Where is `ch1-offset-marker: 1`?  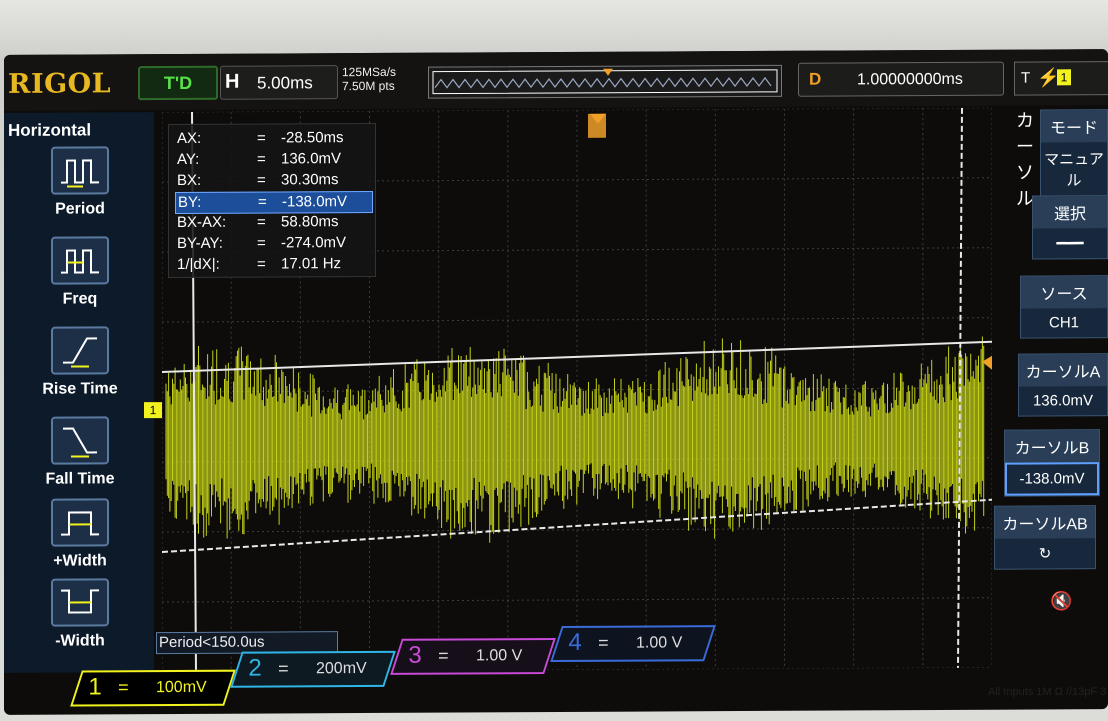
ch1-offset-marker: 1 is located at coordinates (153, 410).